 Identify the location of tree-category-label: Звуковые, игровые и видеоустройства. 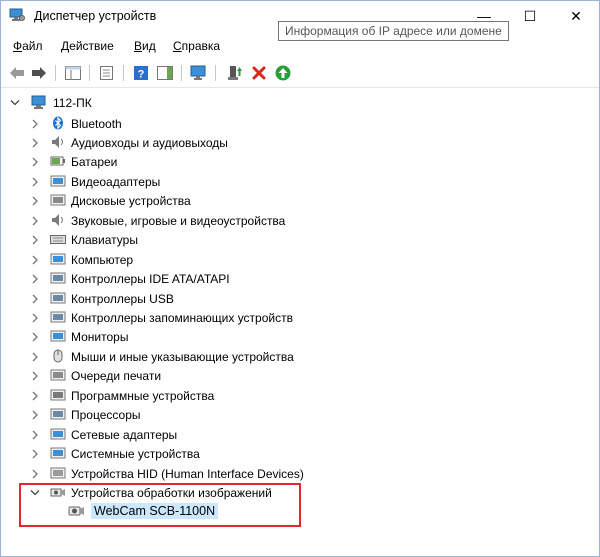
(178, 220).